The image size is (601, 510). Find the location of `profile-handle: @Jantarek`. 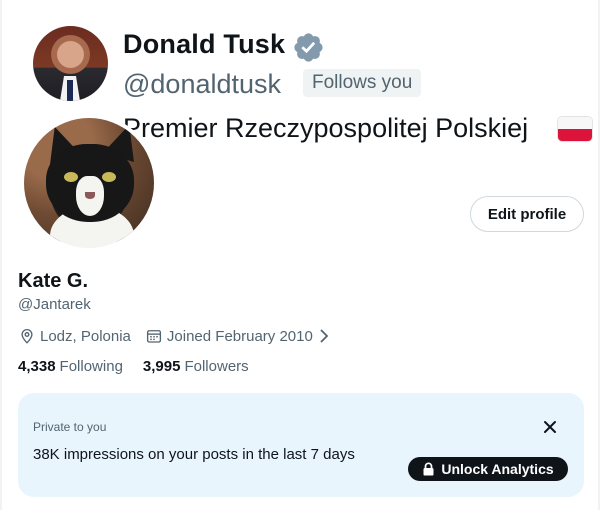

profile-handle: @Jantarek is located at coordinates (54, 304).